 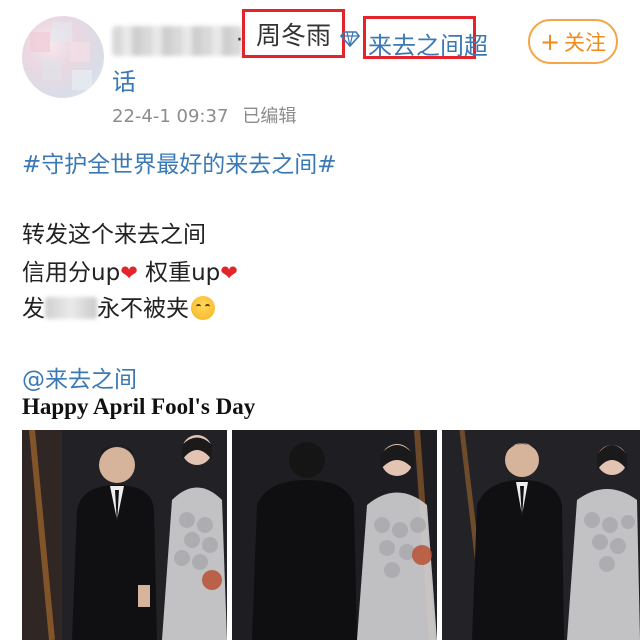 What do you see at coordinates (585, 42) in the screenshot?
I see `follow-button-label: 关注` at bounding box center [585, 42].